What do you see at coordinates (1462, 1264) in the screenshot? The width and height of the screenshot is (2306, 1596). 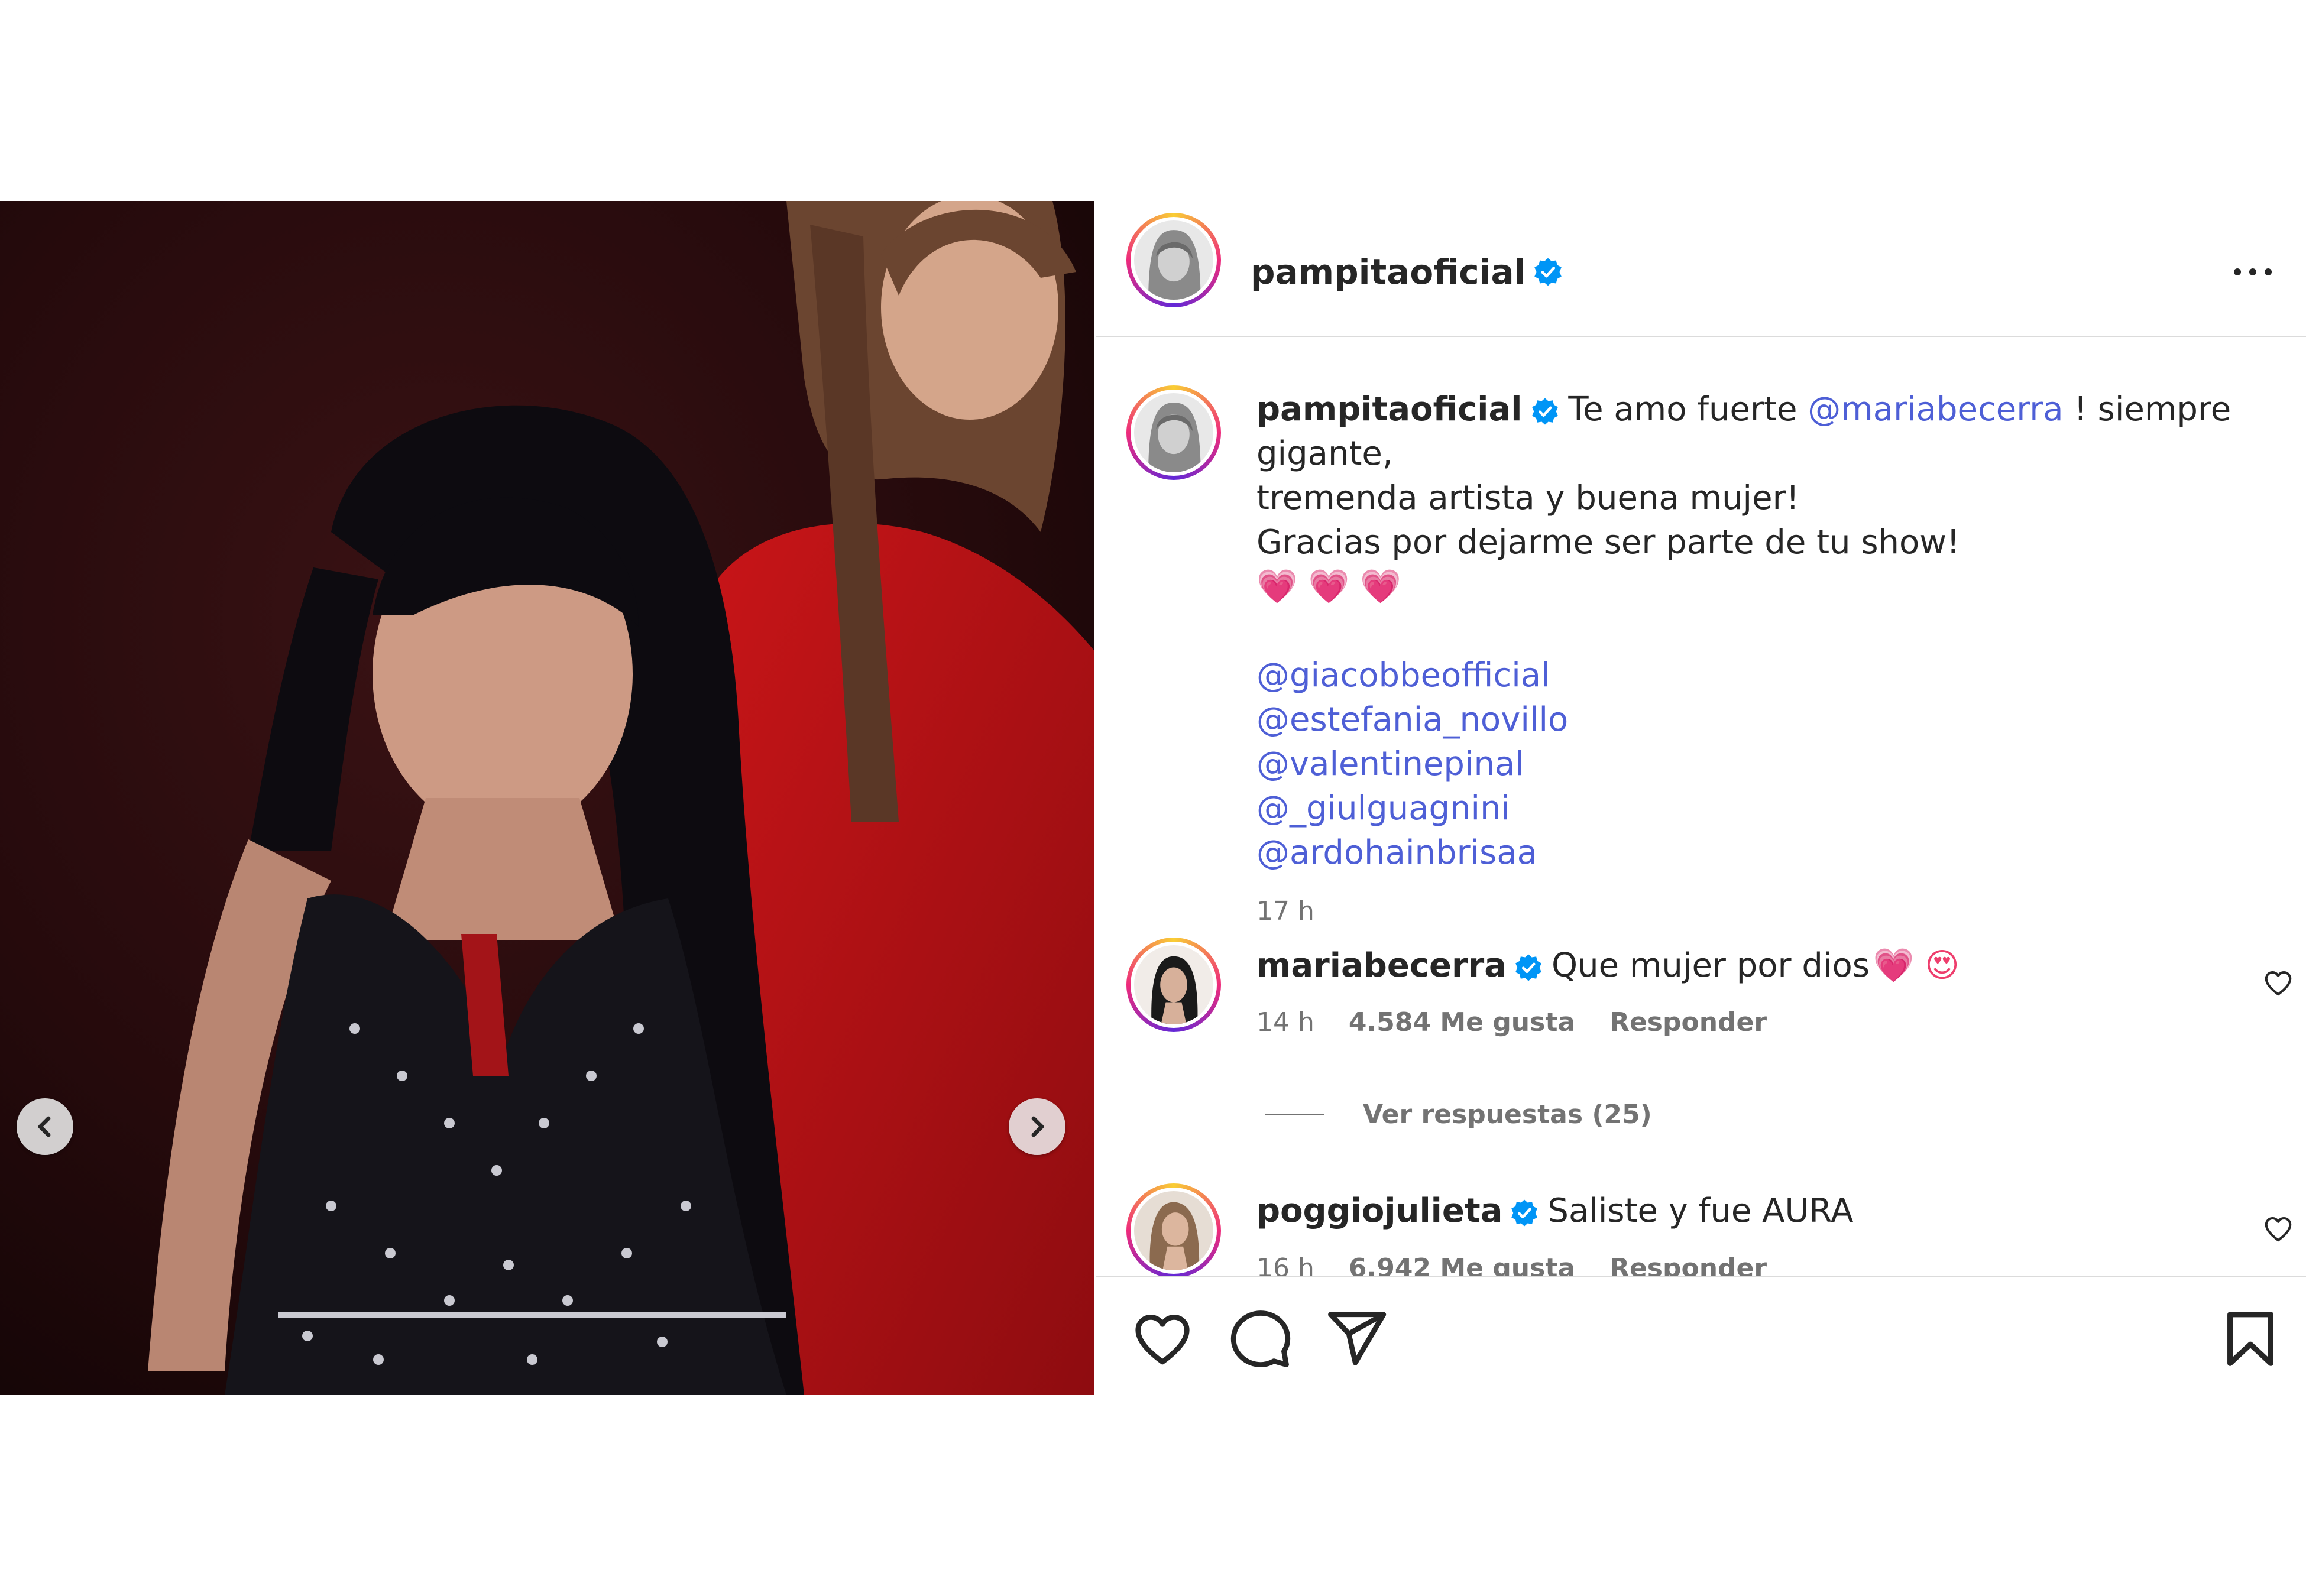 I see `comment-likes-count: 6.942 Me gusta` at bounding box center [1462, 1264].